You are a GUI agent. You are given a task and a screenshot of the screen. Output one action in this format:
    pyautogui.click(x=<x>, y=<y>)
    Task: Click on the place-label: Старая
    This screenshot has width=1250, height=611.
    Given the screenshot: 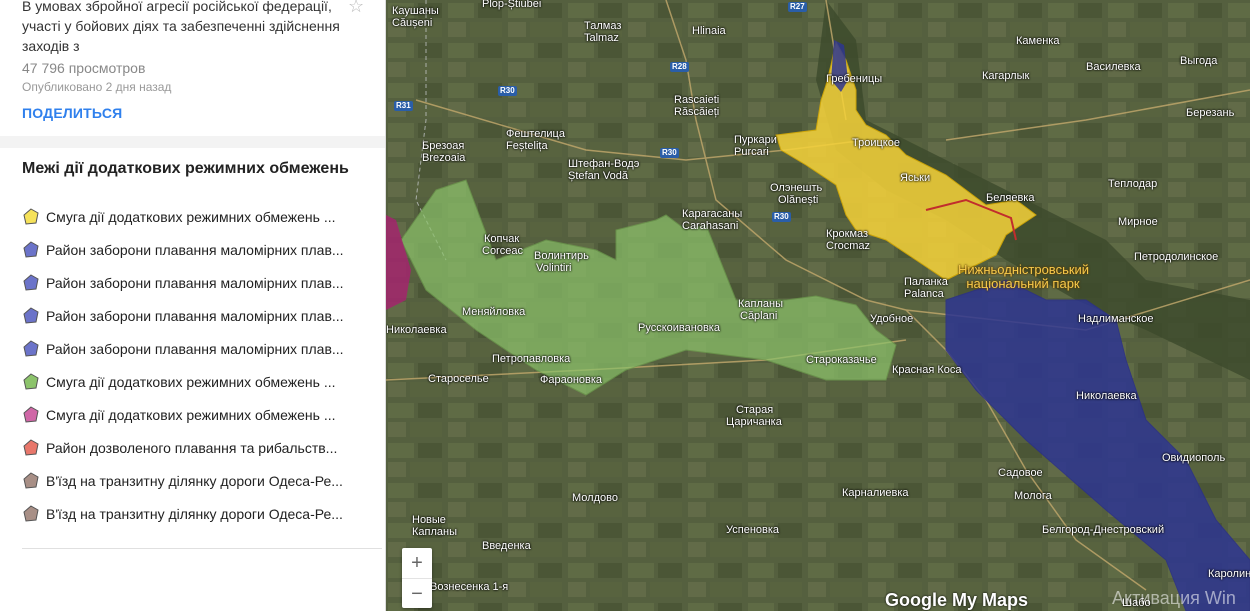 What is the action you would take?
    pyautogui.click(x=755, y=410)
    